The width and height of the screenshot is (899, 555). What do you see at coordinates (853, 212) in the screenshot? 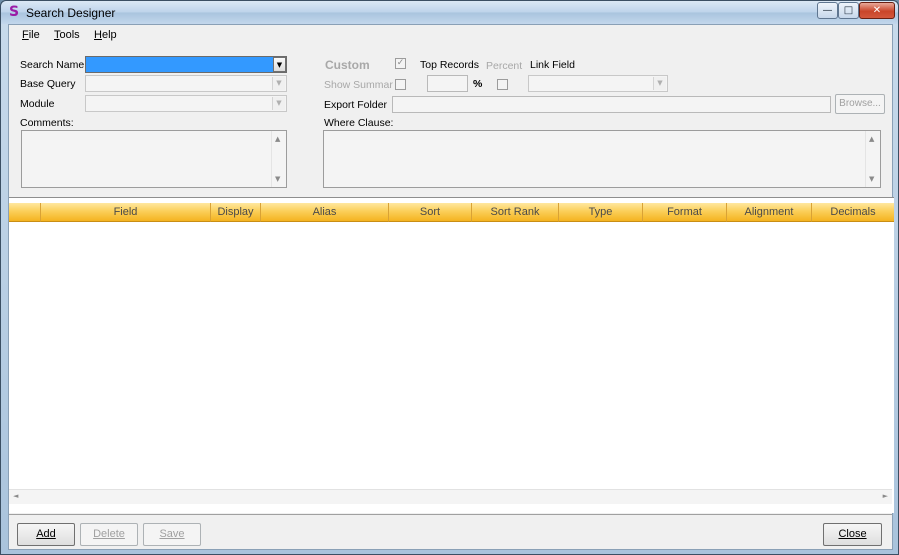
I see `grid-column-header-decimals: Decimals` at bounding box center [853, 212].